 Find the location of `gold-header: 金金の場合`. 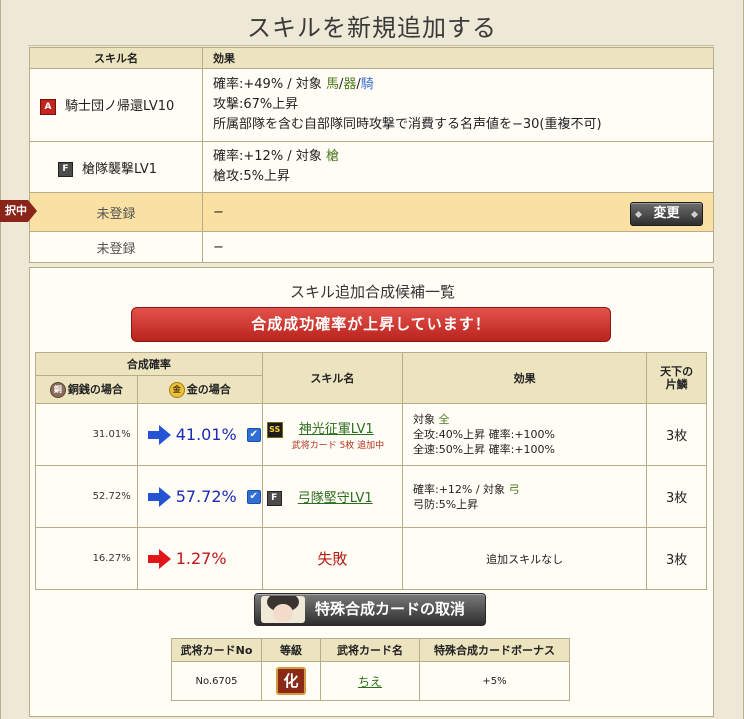

gold-header: 金金の場合 is located at coordinates (199, 389).